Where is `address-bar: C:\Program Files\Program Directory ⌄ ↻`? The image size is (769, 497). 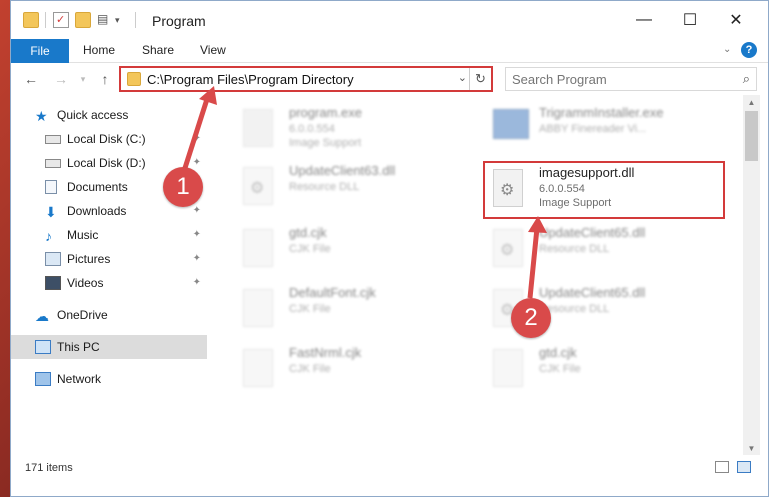
address-bar: C:\Program Files\Program Directory ⌄ ↻ is located at coordinates (306, 79).